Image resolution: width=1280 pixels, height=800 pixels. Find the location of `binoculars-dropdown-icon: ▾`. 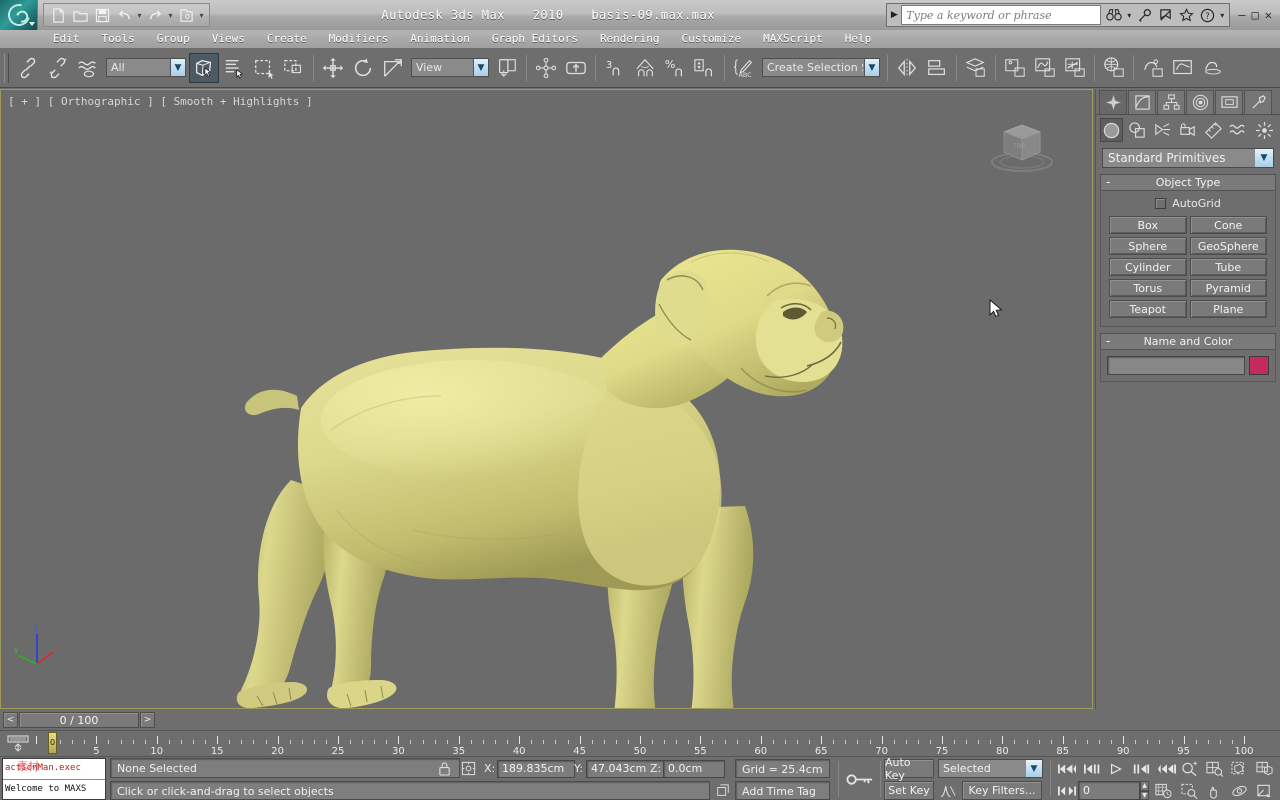

binoculars-dropdown-icon: ▾ is located at coordinates (1129, 15).